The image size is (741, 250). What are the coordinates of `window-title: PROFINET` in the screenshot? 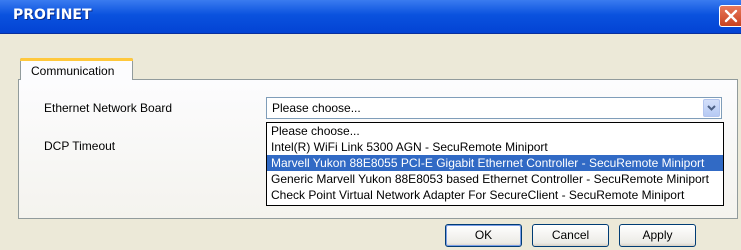 It's located at (52, 15).